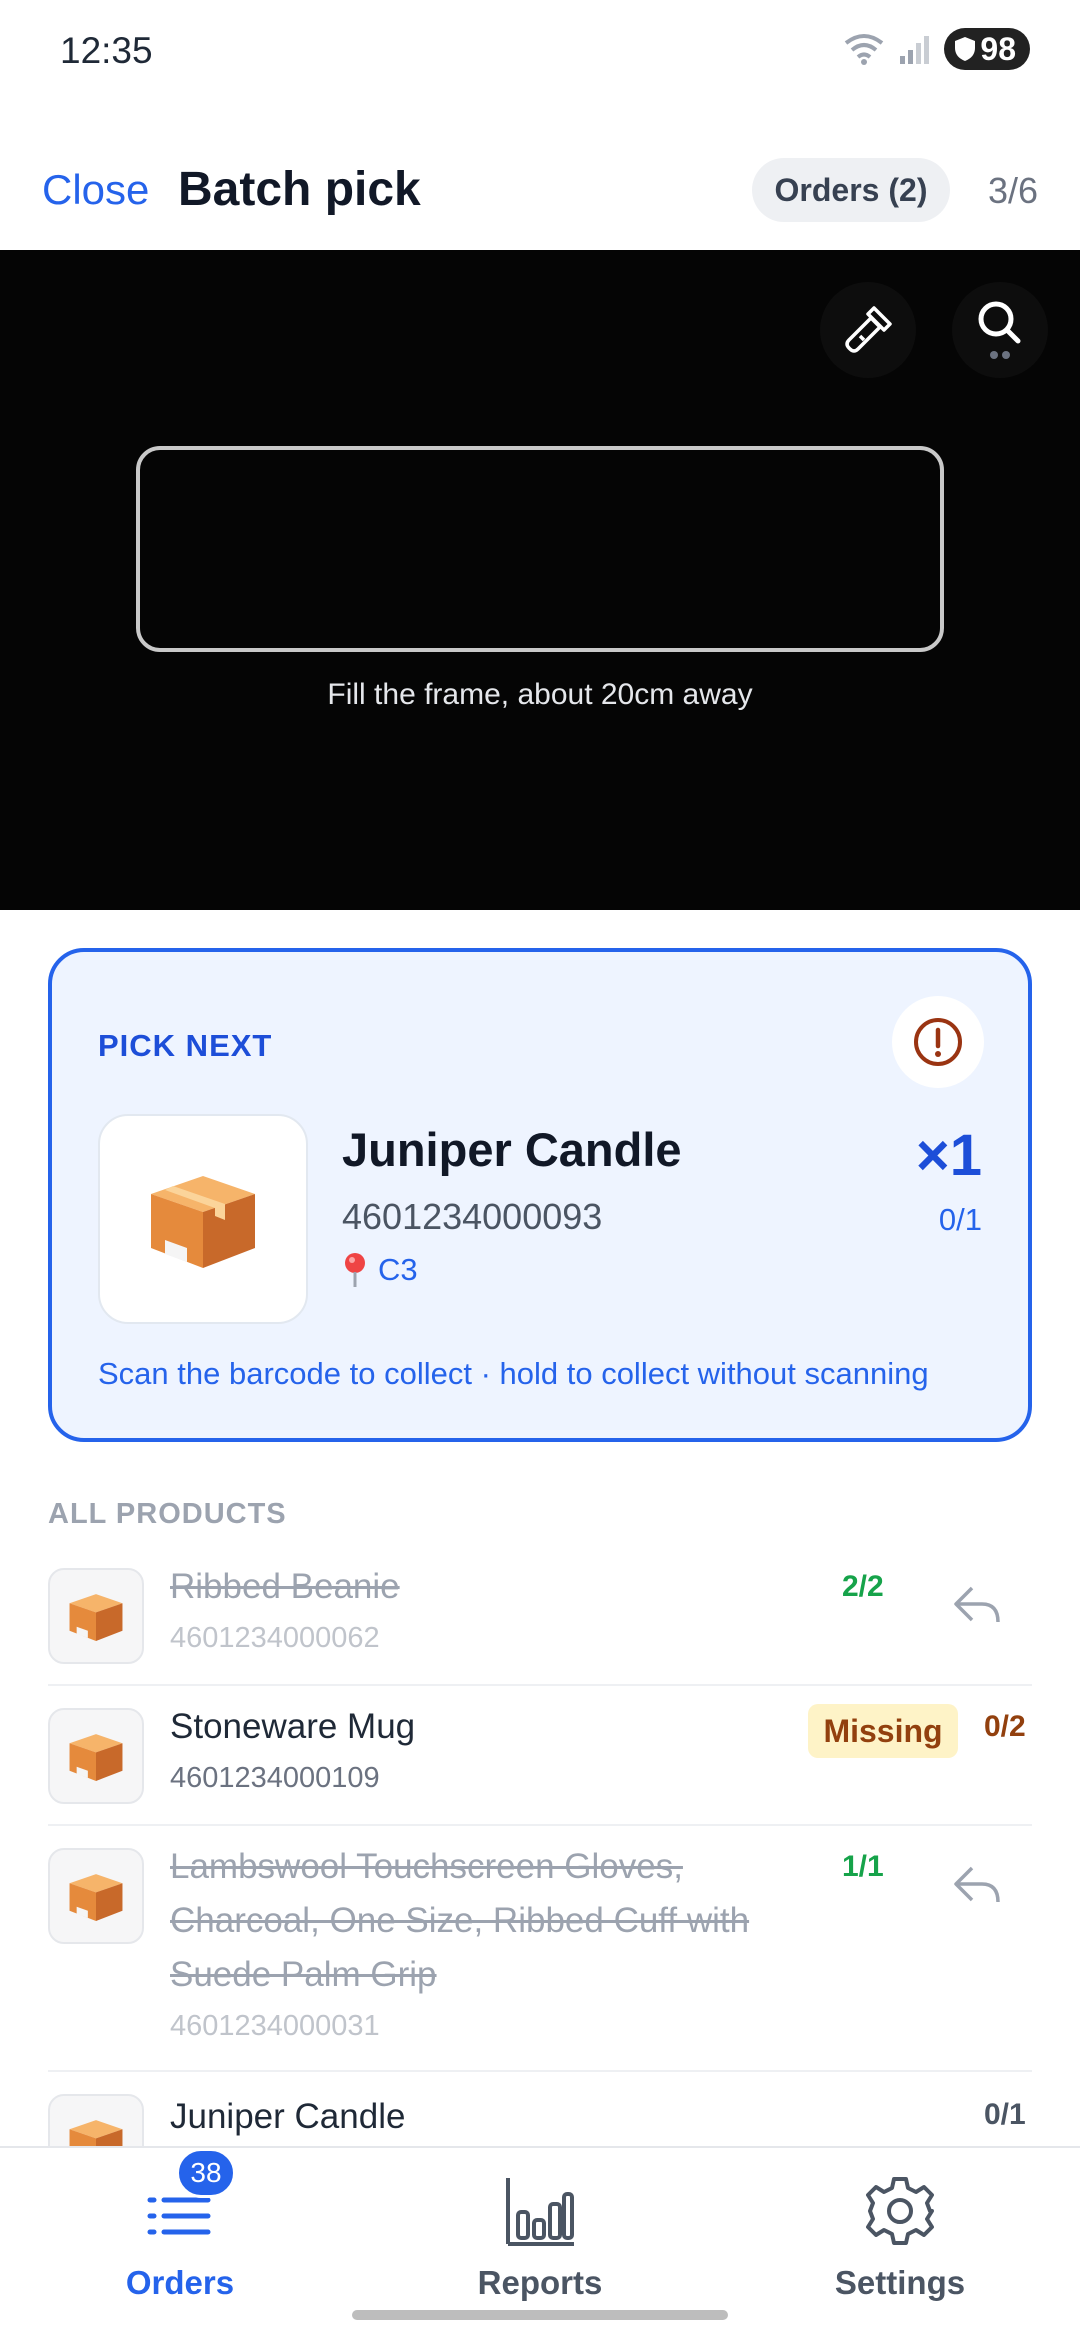  Describe the element at coordinates (540, 2315) in the screenshot. I see `home-indicator` at that location.